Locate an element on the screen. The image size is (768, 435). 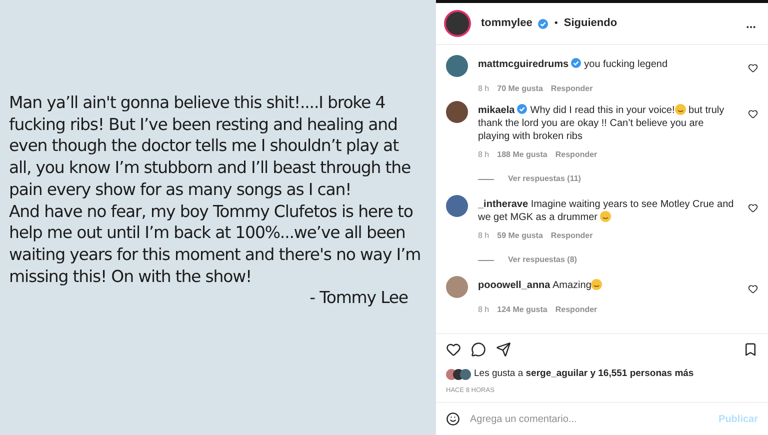
note-text: waiting years for this moment and there's no way I’m is located at coordinates (215, 255).